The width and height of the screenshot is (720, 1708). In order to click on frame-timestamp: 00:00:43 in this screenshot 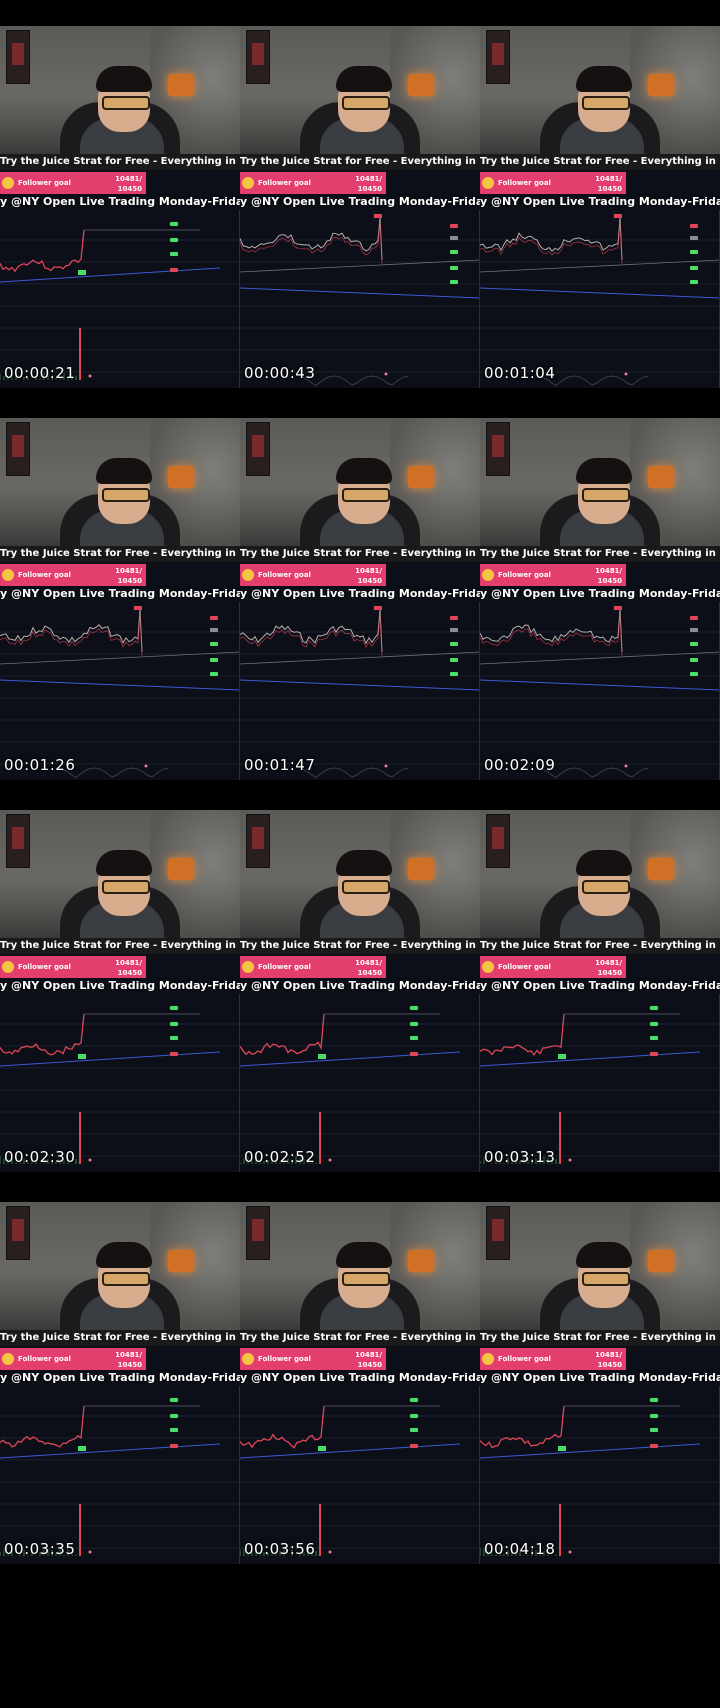, I will do `click(280, 373)`.